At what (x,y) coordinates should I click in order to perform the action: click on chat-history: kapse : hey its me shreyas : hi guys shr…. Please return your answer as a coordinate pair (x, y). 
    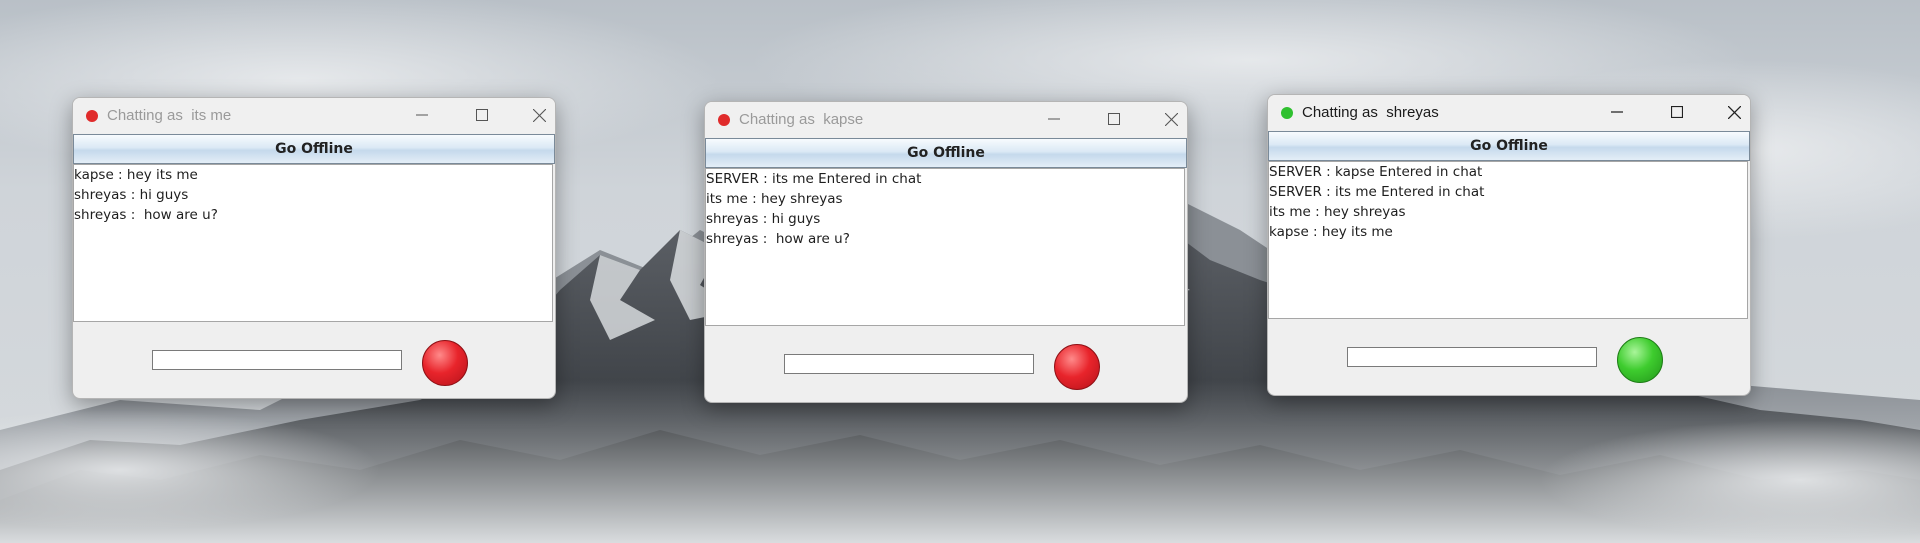
    Looking at the image, I should click on (313, 243).